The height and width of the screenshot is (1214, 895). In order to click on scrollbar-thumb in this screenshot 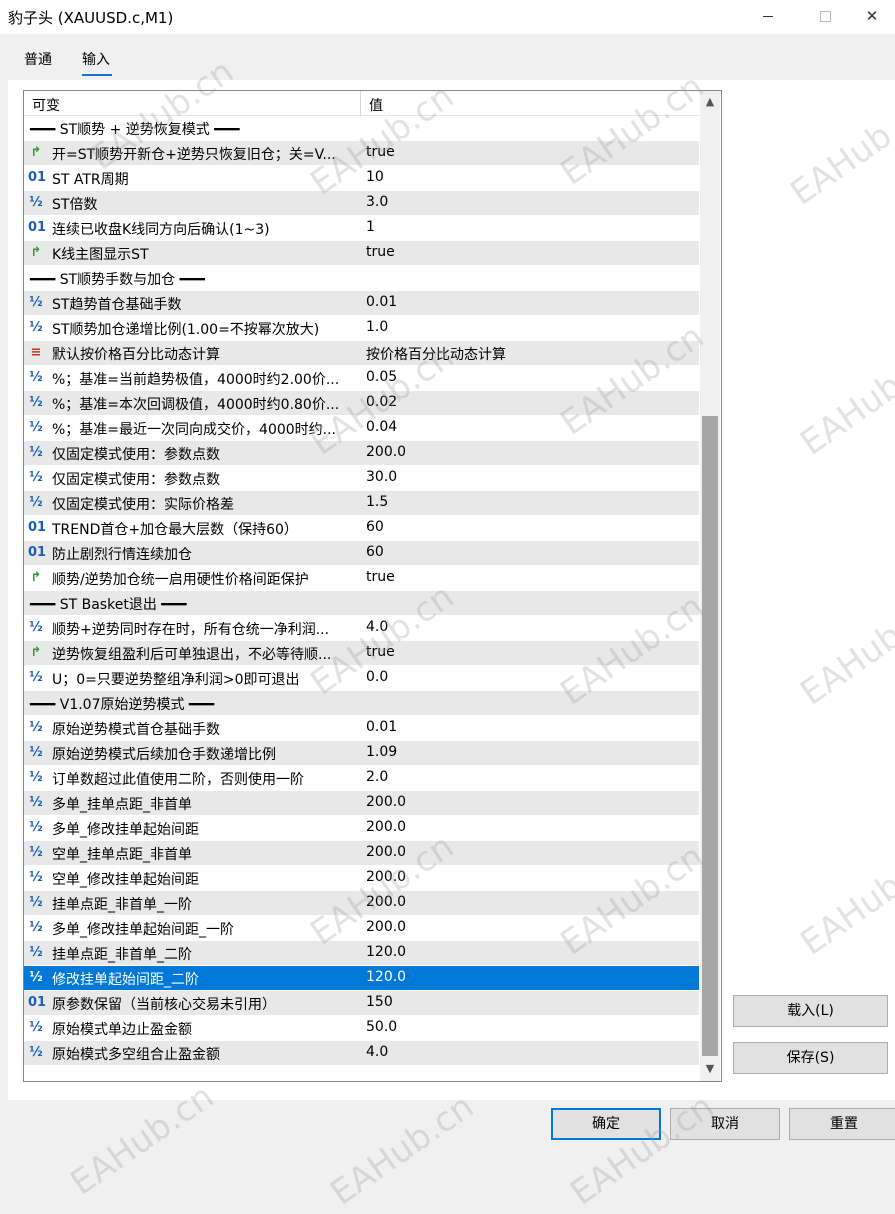, I will do `click(710, 736)`.